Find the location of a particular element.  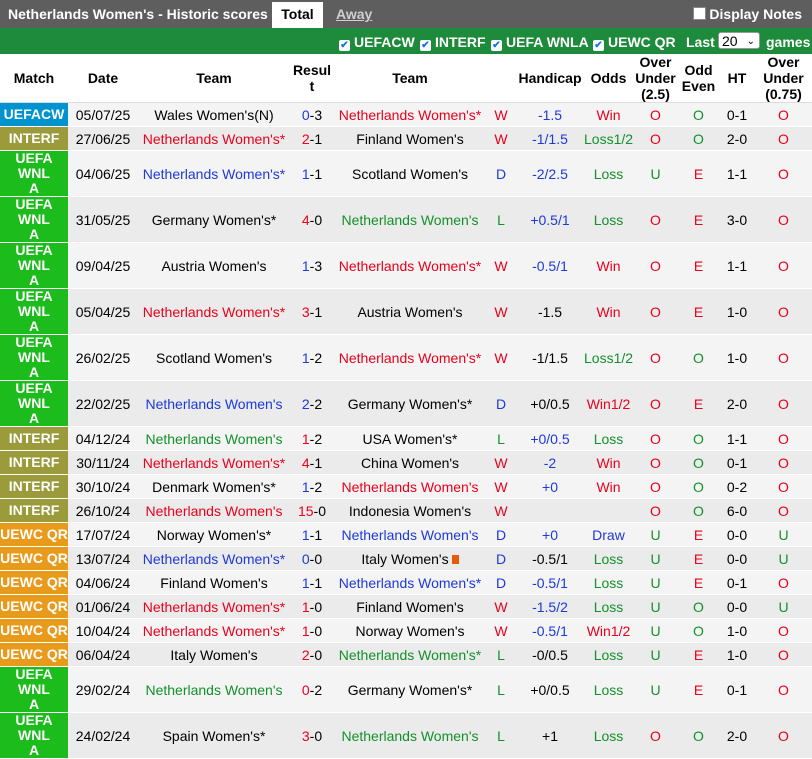

away-team: USA Women's* is located at coordinates (410, 438).